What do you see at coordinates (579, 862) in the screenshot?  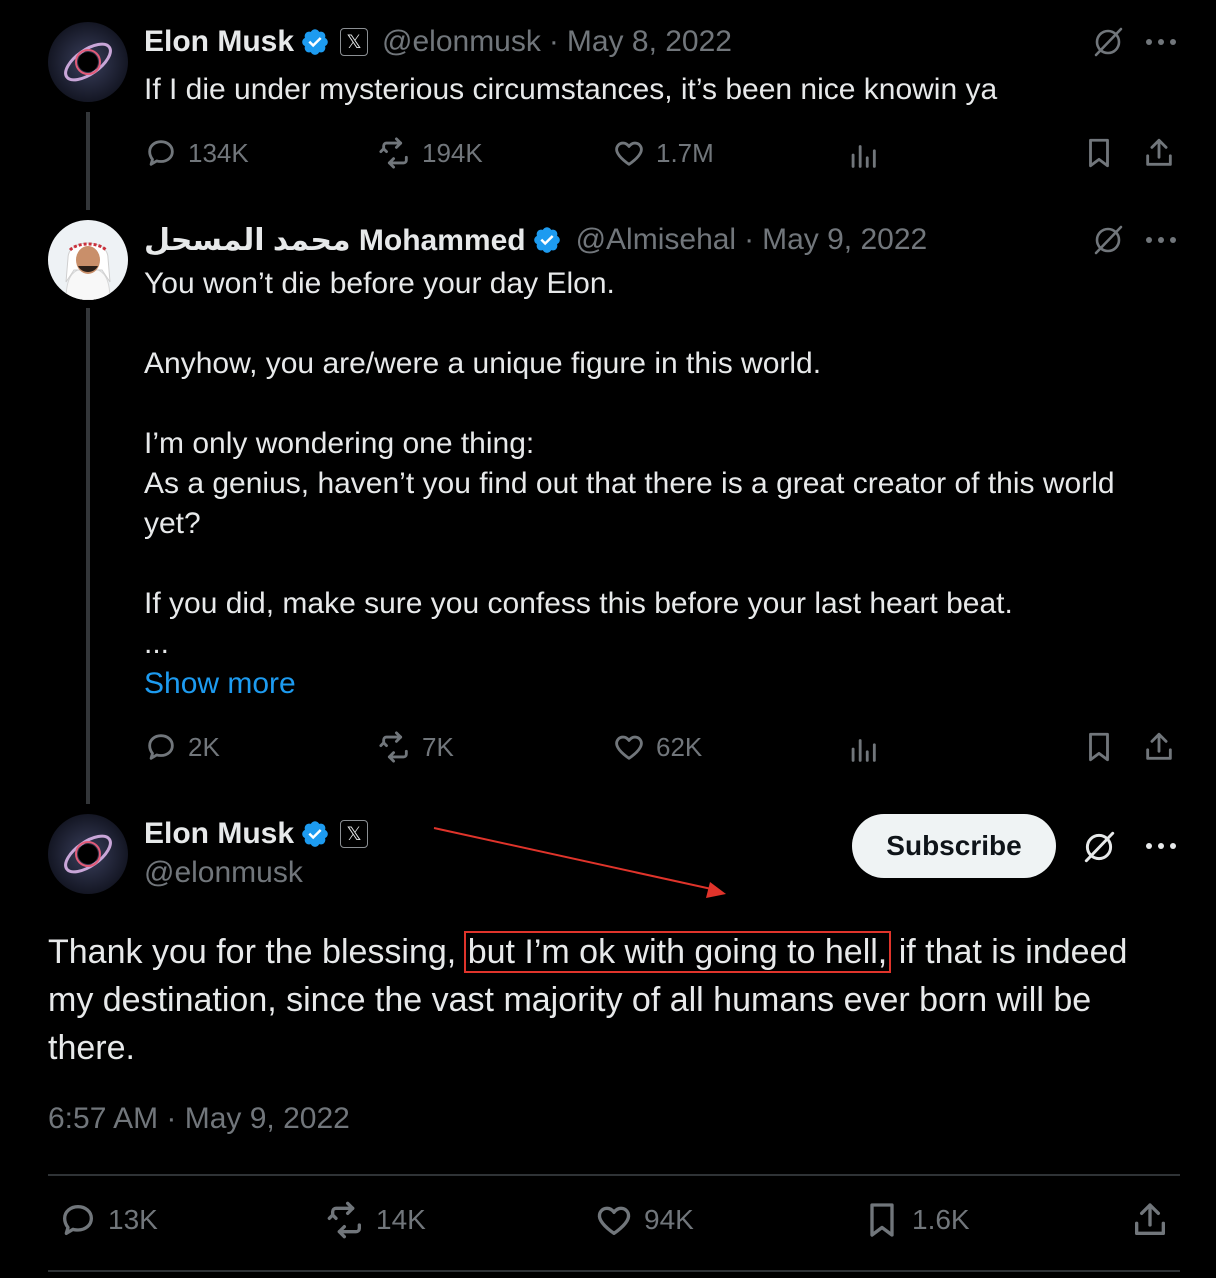 I see `annotation-arrow` at bounding box center [579, 862].